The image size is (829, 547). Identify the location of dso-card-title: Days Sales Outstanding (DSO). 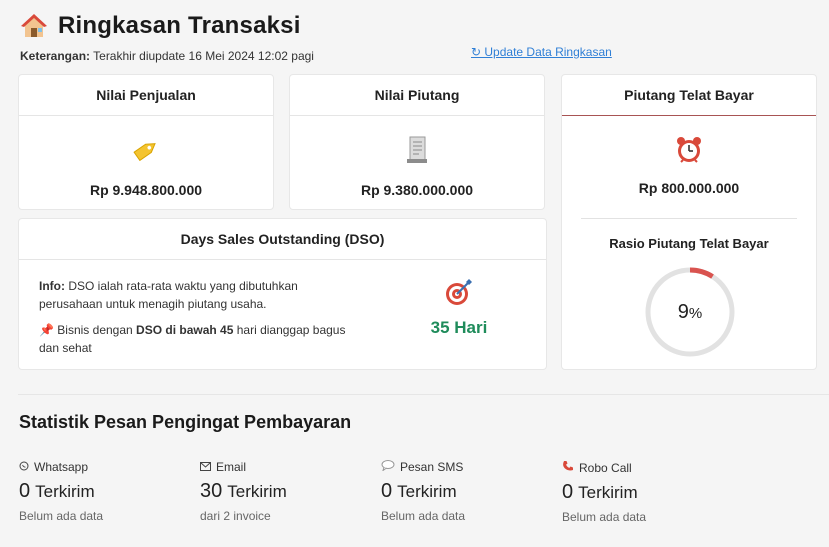
(282, 239).